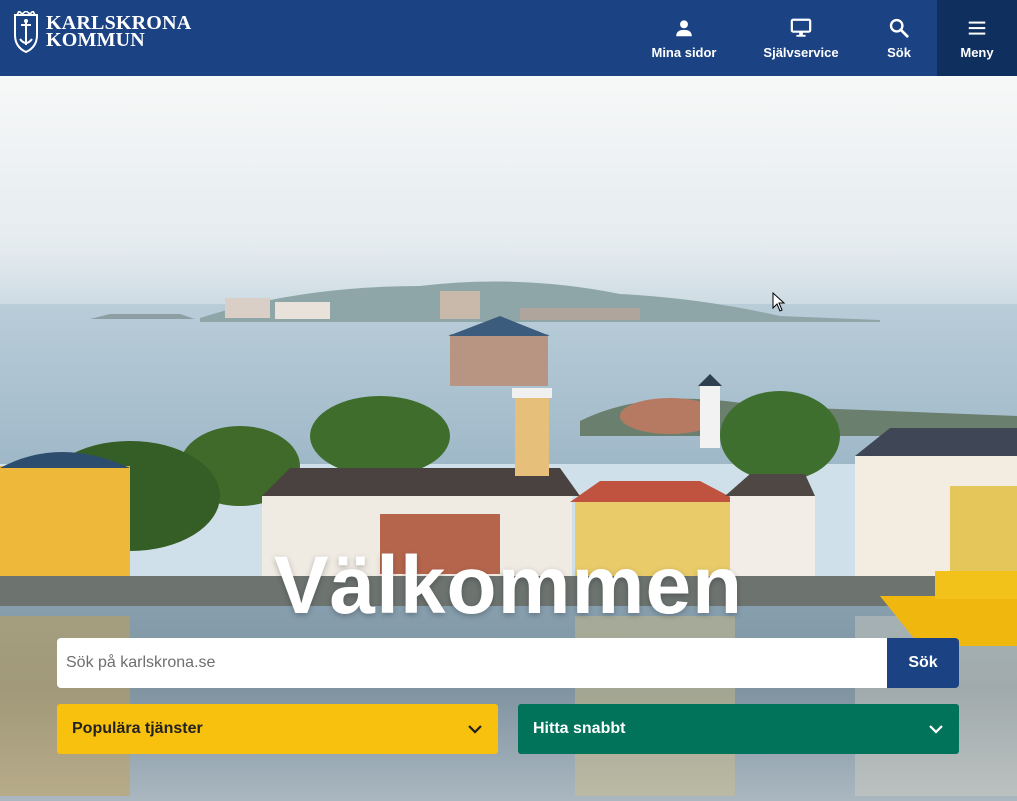 The height and width of the screenshot is (801, 1017). Describe the element at coordinates (508, 585) in the screenshot. I see `welcome-heading: Välkommen` at that location.